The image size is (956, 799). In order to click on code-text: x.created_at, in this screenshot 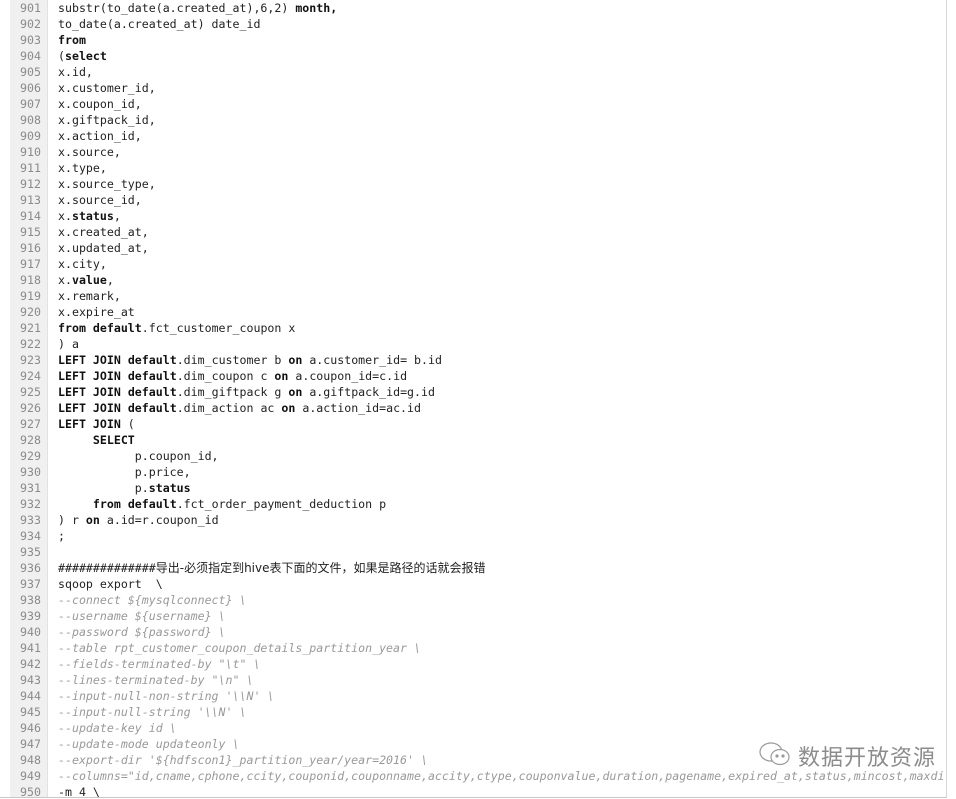, I will do `click(103, 232)`.